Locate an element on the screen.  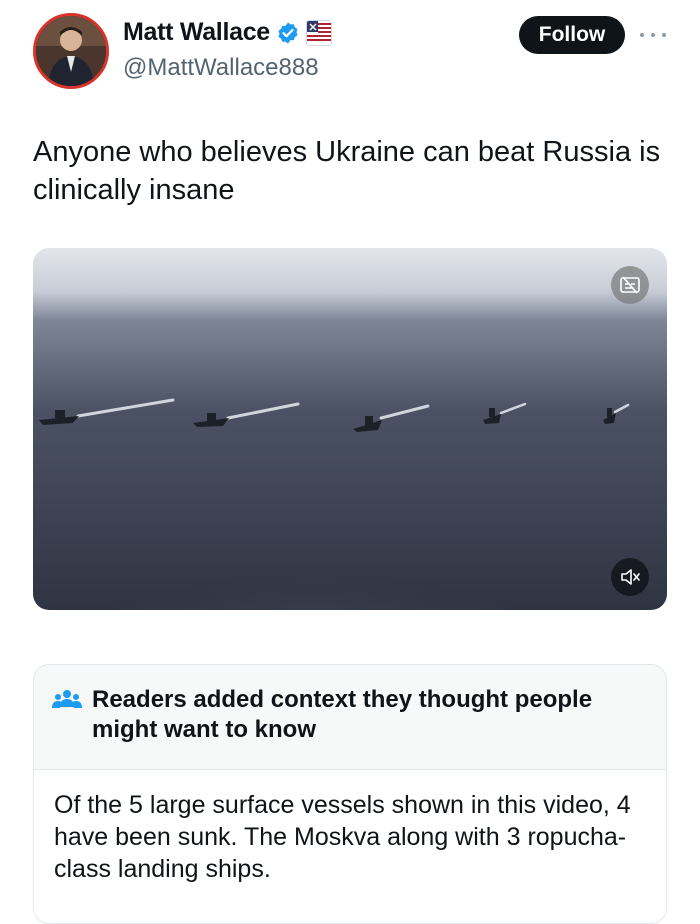
author-display-name: Matt Wallace is located at coordinates (196, 32).